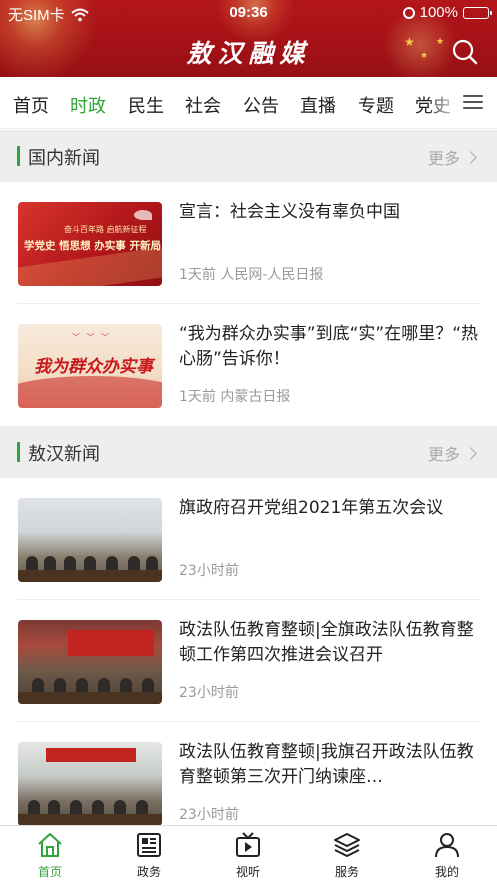 This screenshot has height=883, width=497. What do you see at coordinates (203, 105) in the screenshot?
I see `tab-society: 社会` at bounding box center [203, 105].